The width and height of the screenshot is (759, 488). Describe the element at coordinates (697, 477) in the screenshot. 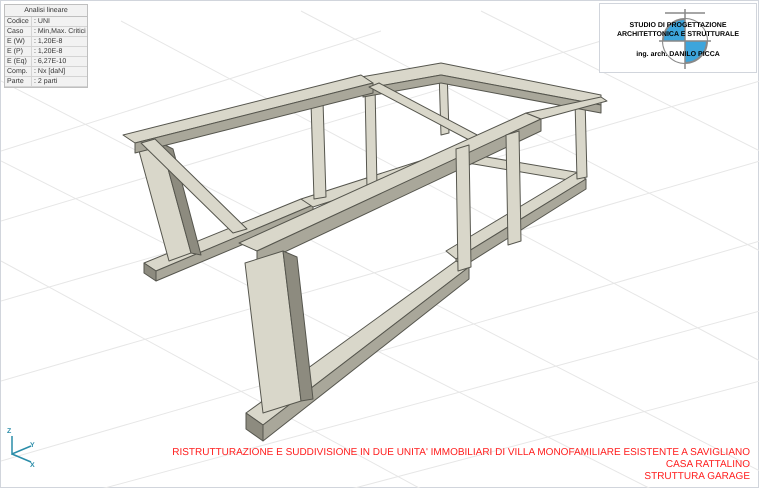

I see `project-title: STRUTTURA GARAGE` at that location.